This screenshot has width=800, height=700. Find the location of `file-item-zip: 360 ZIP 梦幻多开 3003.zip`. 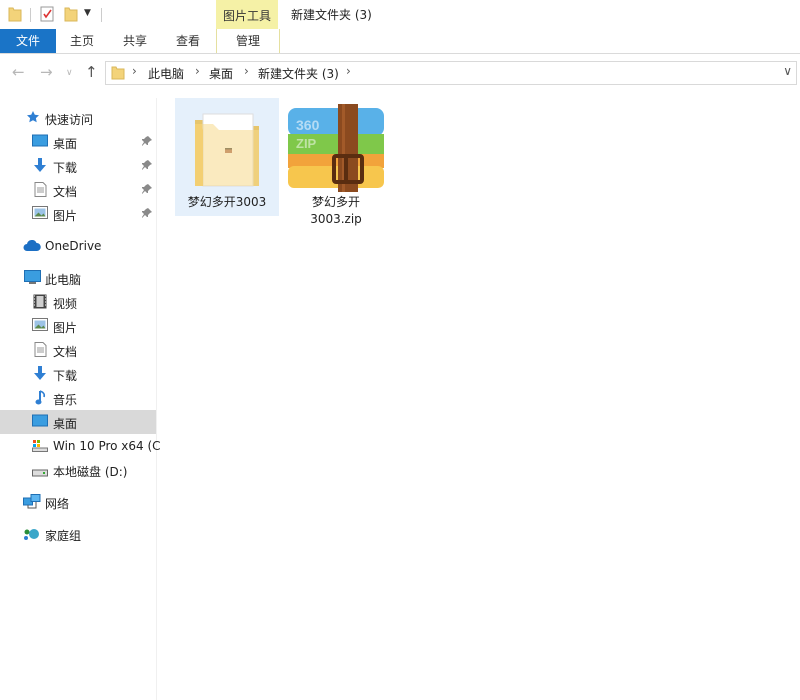

file-item-zip: 360 ZIP 梦幻多开 3003.zip is located at coordinates (336, 162).